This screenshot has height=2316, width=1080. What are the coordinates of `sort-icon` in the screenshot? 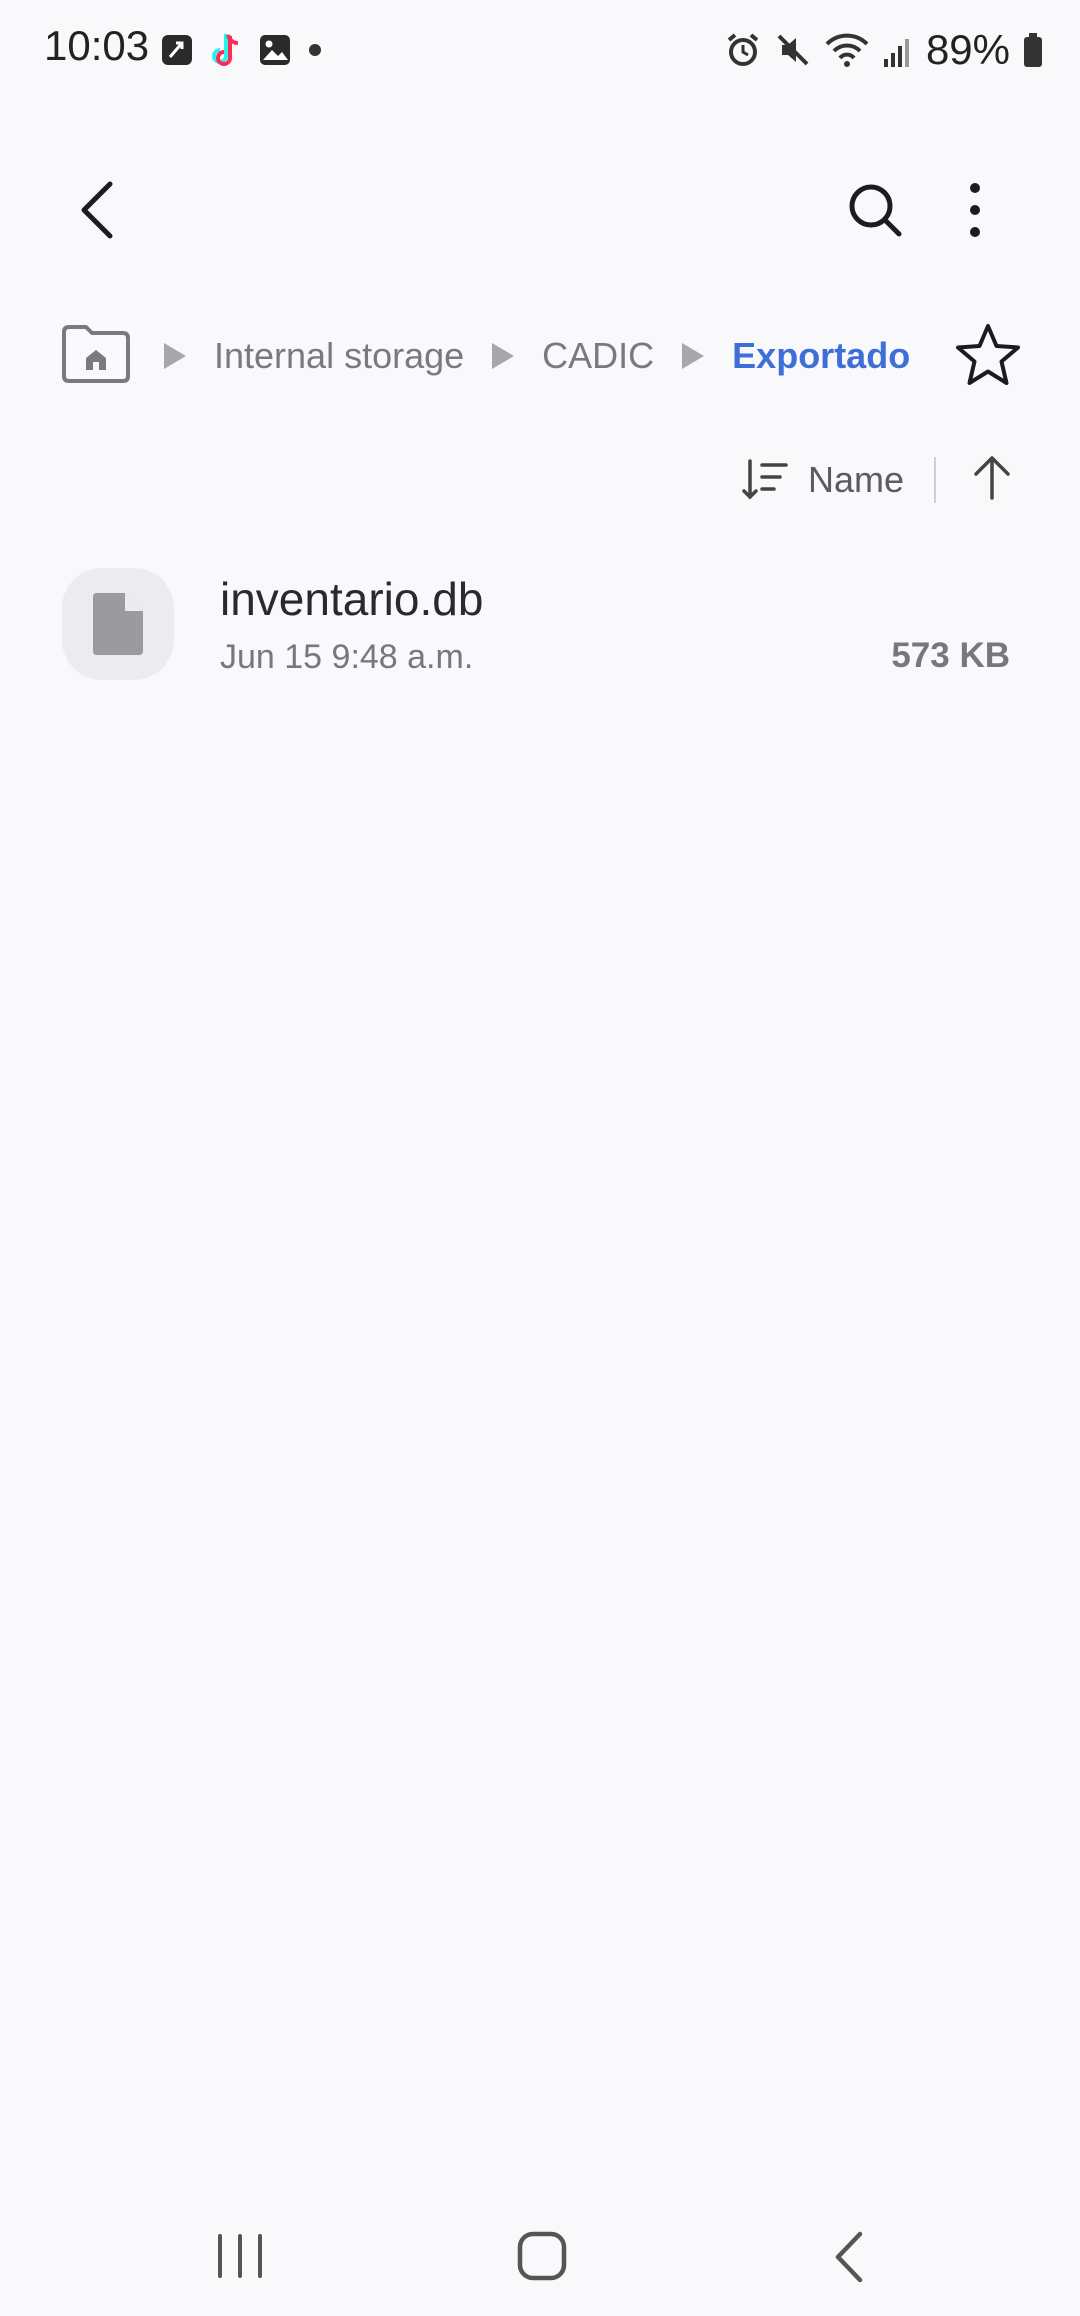 It's located at (765, 479).